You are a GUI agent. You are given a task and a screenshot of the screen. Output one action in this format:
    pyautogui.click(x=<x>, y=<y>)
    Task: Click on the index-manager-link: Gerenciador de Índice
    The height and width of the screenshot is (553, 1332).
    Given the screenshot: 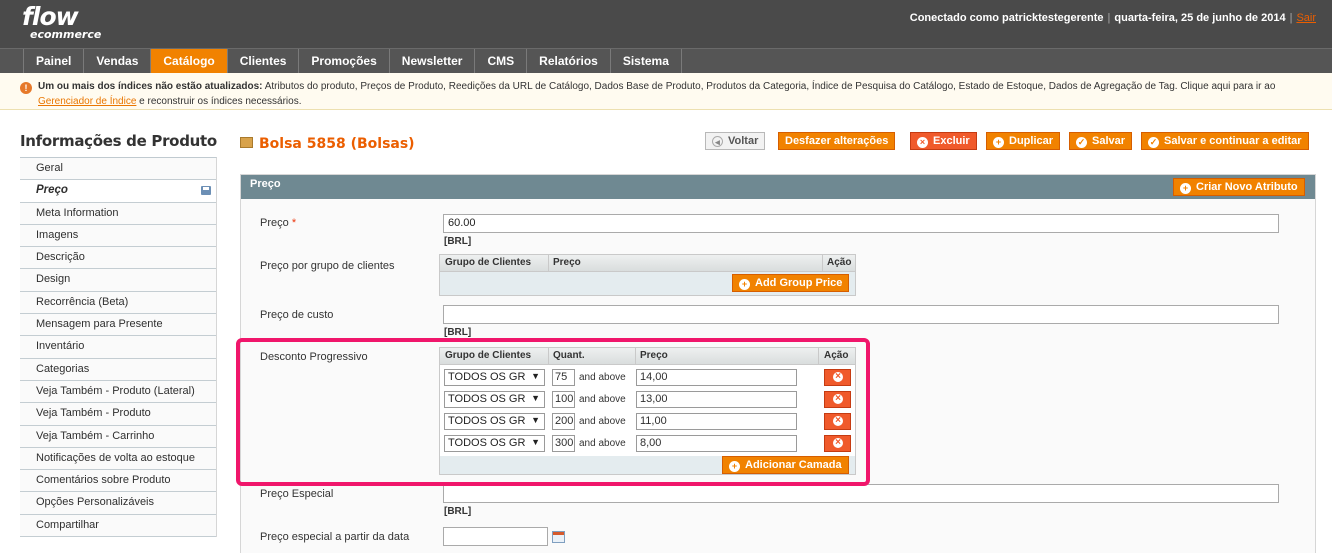 What is the action you would take?
    pyautogui.click(x=87, y=101)
    